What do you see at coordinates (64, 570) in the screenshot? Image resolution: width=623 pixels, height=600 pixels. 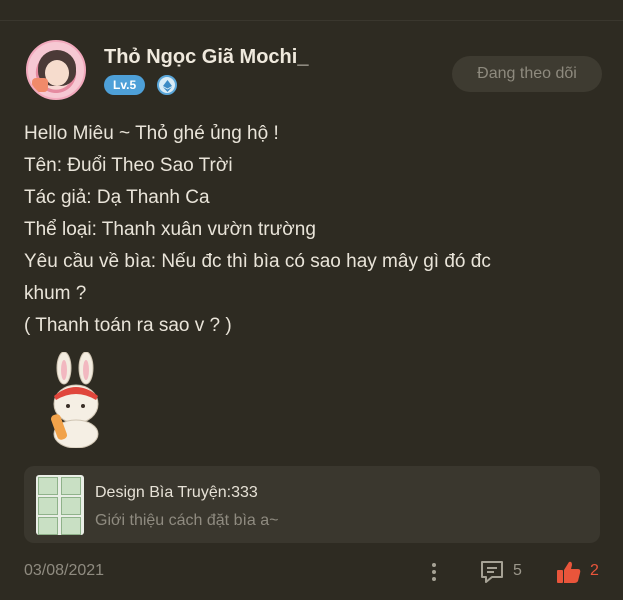 I see `post-date: 03/08/2021` at bounding box center [64, 570].